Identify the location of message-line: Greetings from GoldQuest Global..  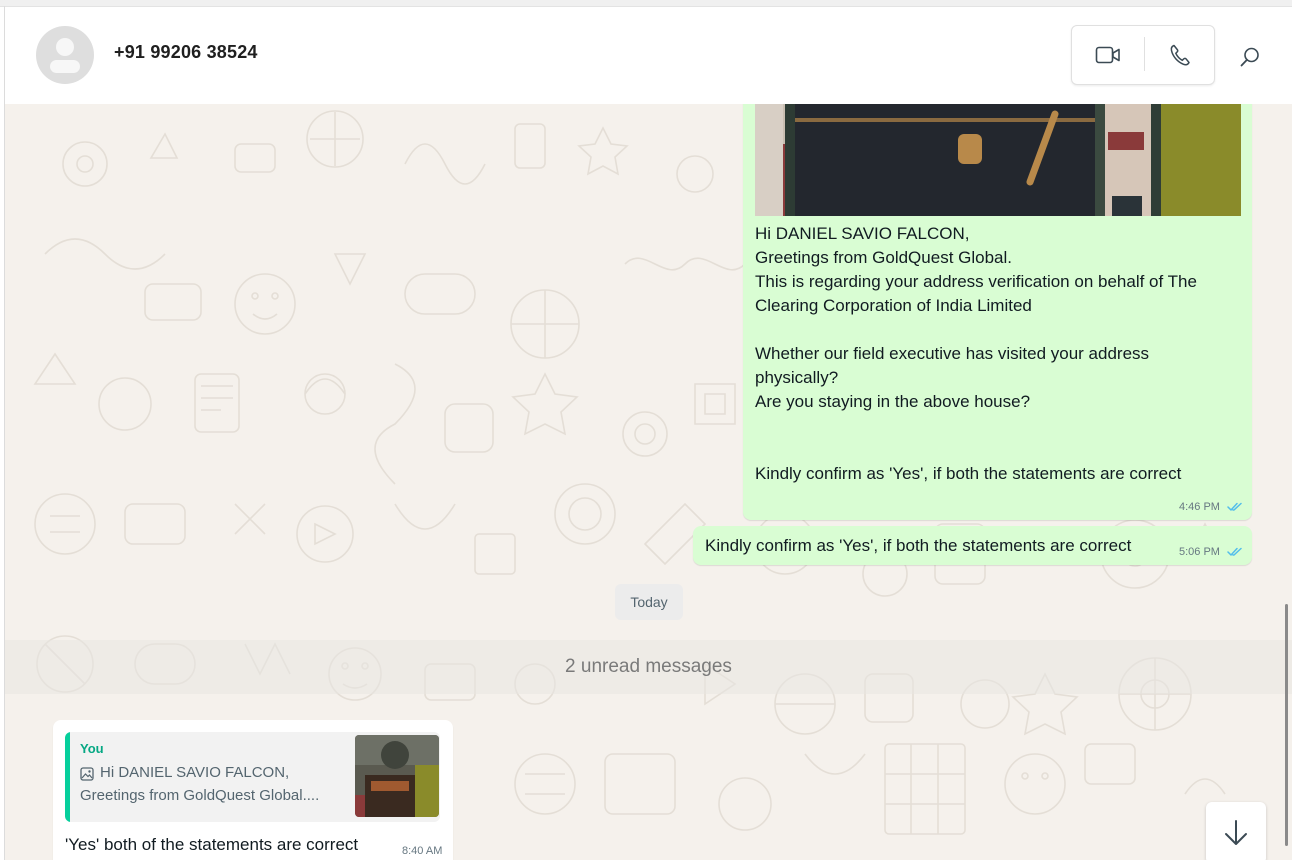
(884, 257).